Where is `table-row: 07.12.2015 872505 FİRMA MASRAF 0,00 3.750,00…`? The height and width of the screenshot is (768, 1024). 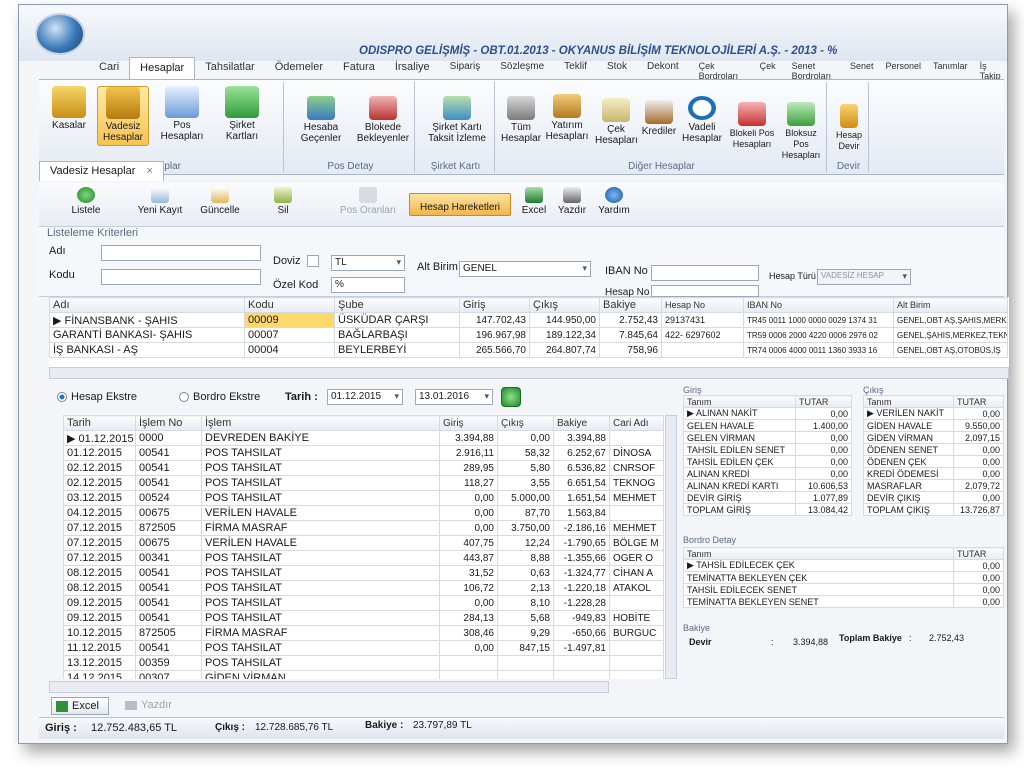 table-row: 07.12.2015 872505 FİRMA MASRAF 0,00 3.750,00… is located at coordinates (363, 528).